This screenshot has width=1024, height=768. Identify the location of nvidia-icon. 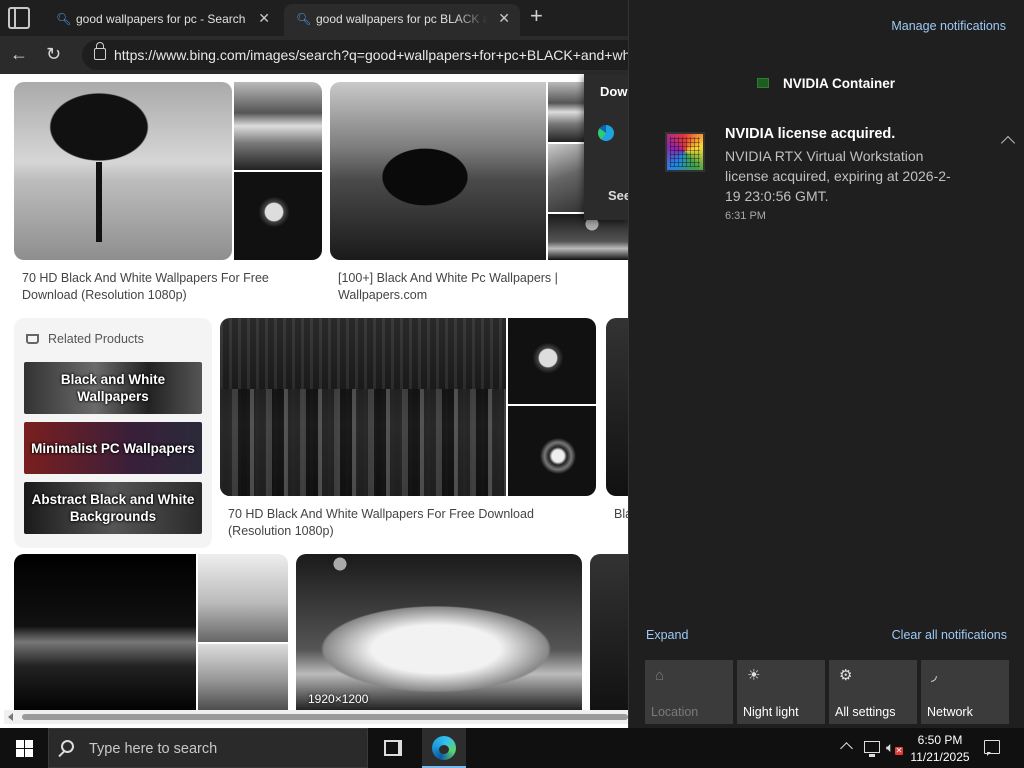
(763, 83).